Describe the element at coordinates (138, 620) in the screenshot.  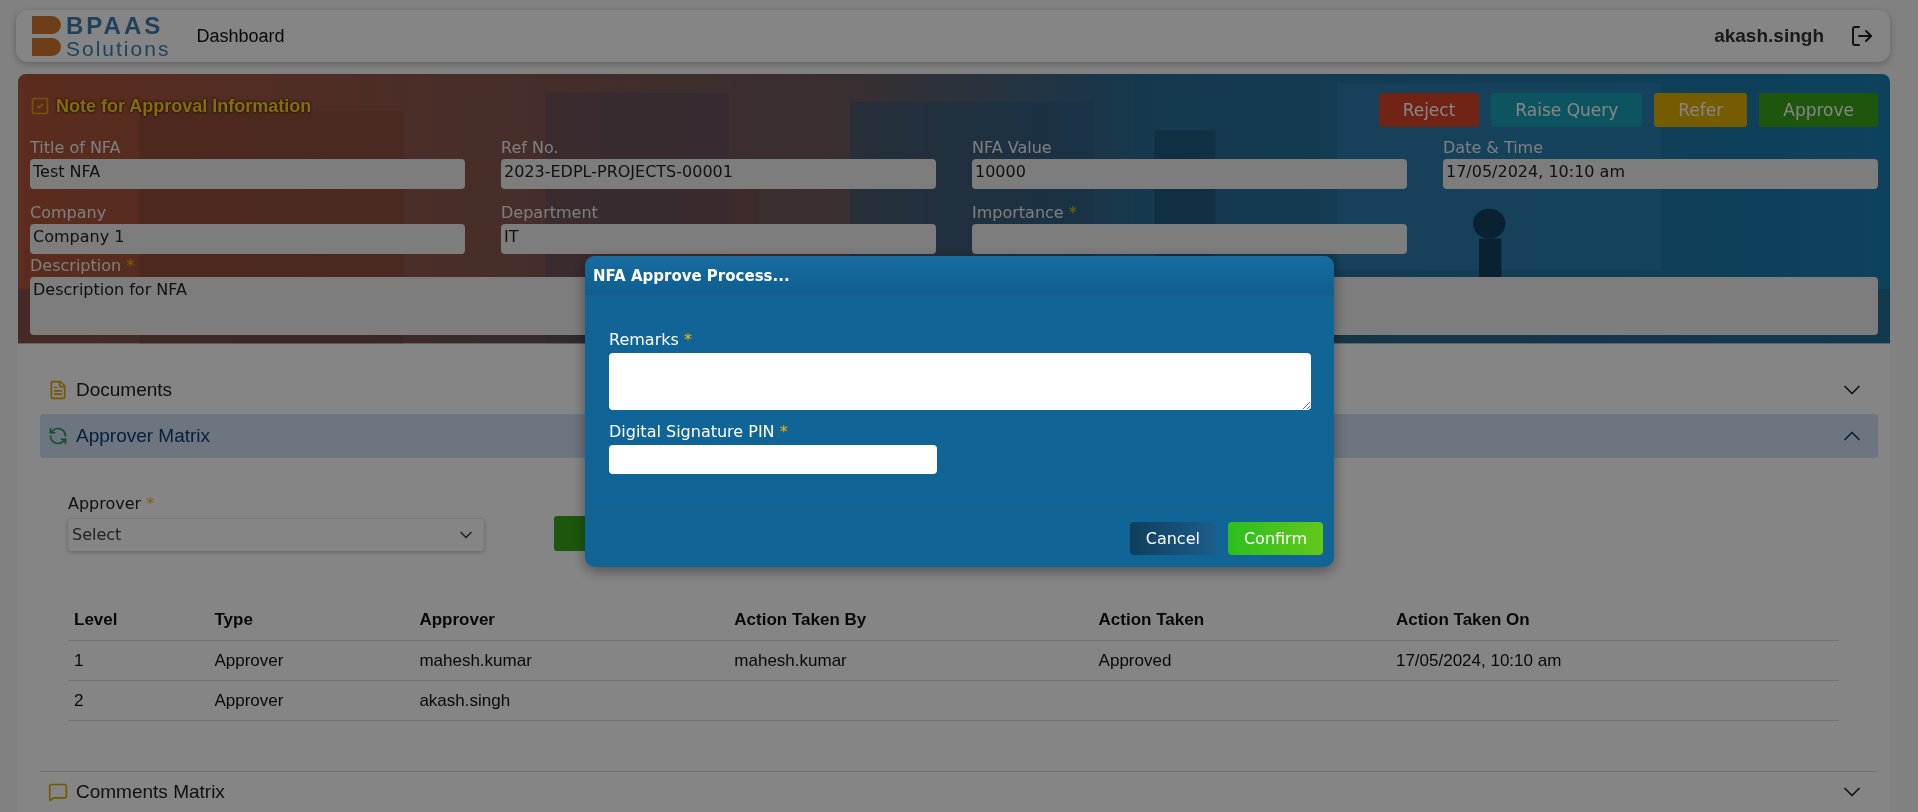
I see `column-header: Level` at that location.